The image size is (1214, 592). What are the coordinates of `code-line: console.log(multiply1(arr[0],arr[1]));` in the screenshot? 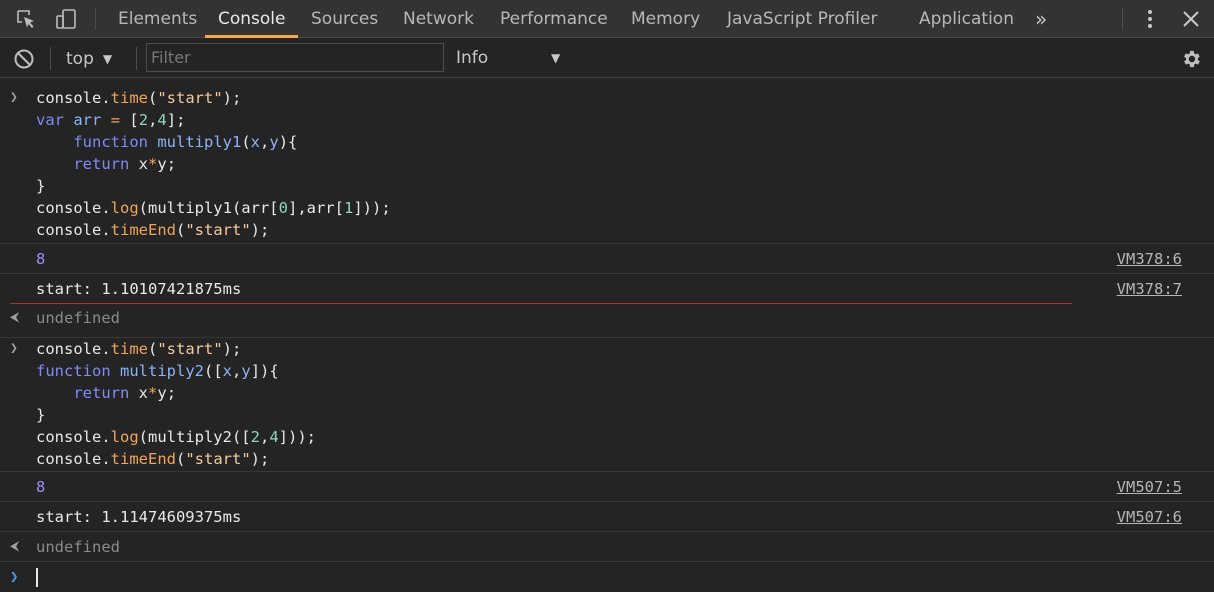 It's located at (213, 208).